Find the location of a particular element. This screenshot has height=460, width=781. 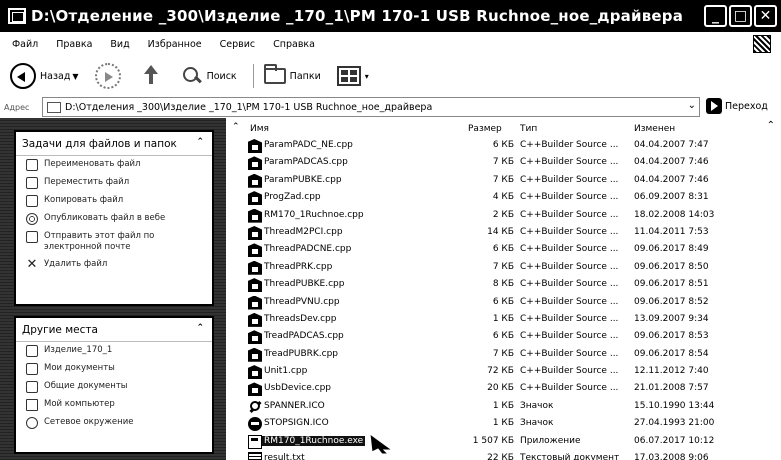

maximize-button: □ is located at coordinates (740, 16).